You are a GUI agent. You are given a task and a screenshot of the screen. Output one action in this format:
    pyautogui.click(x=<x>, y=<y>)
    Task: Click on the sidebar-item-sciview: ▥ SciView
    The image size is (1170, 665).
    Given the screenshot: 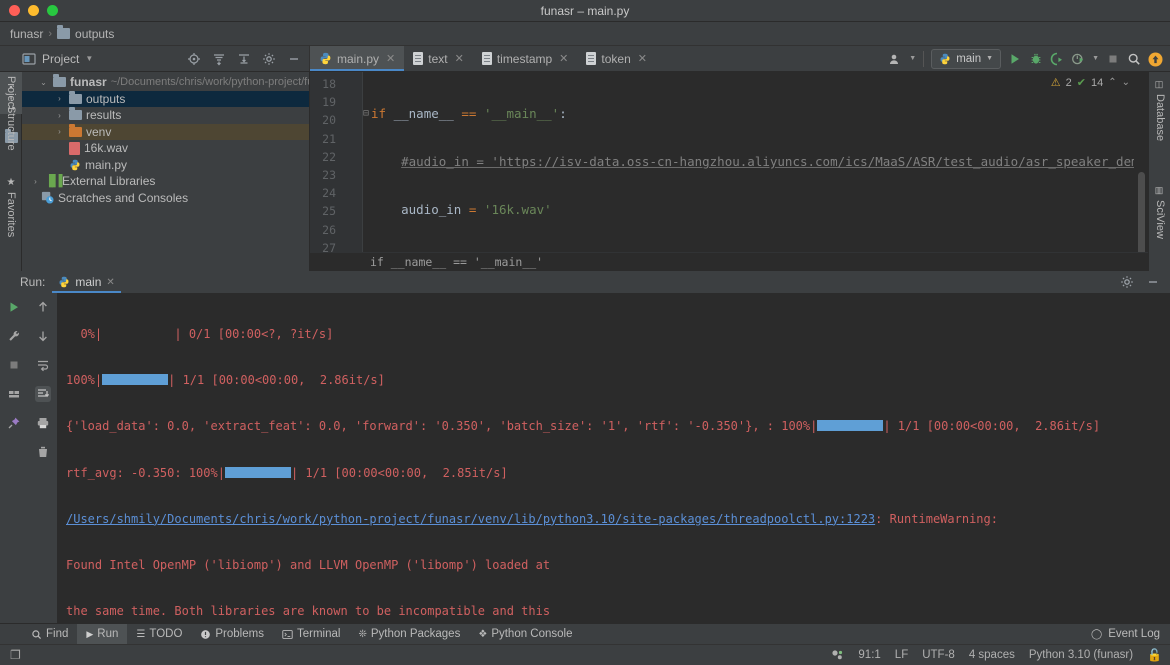 What is the action you would take?
    pyautogui.click(x=1159, y=212)
    